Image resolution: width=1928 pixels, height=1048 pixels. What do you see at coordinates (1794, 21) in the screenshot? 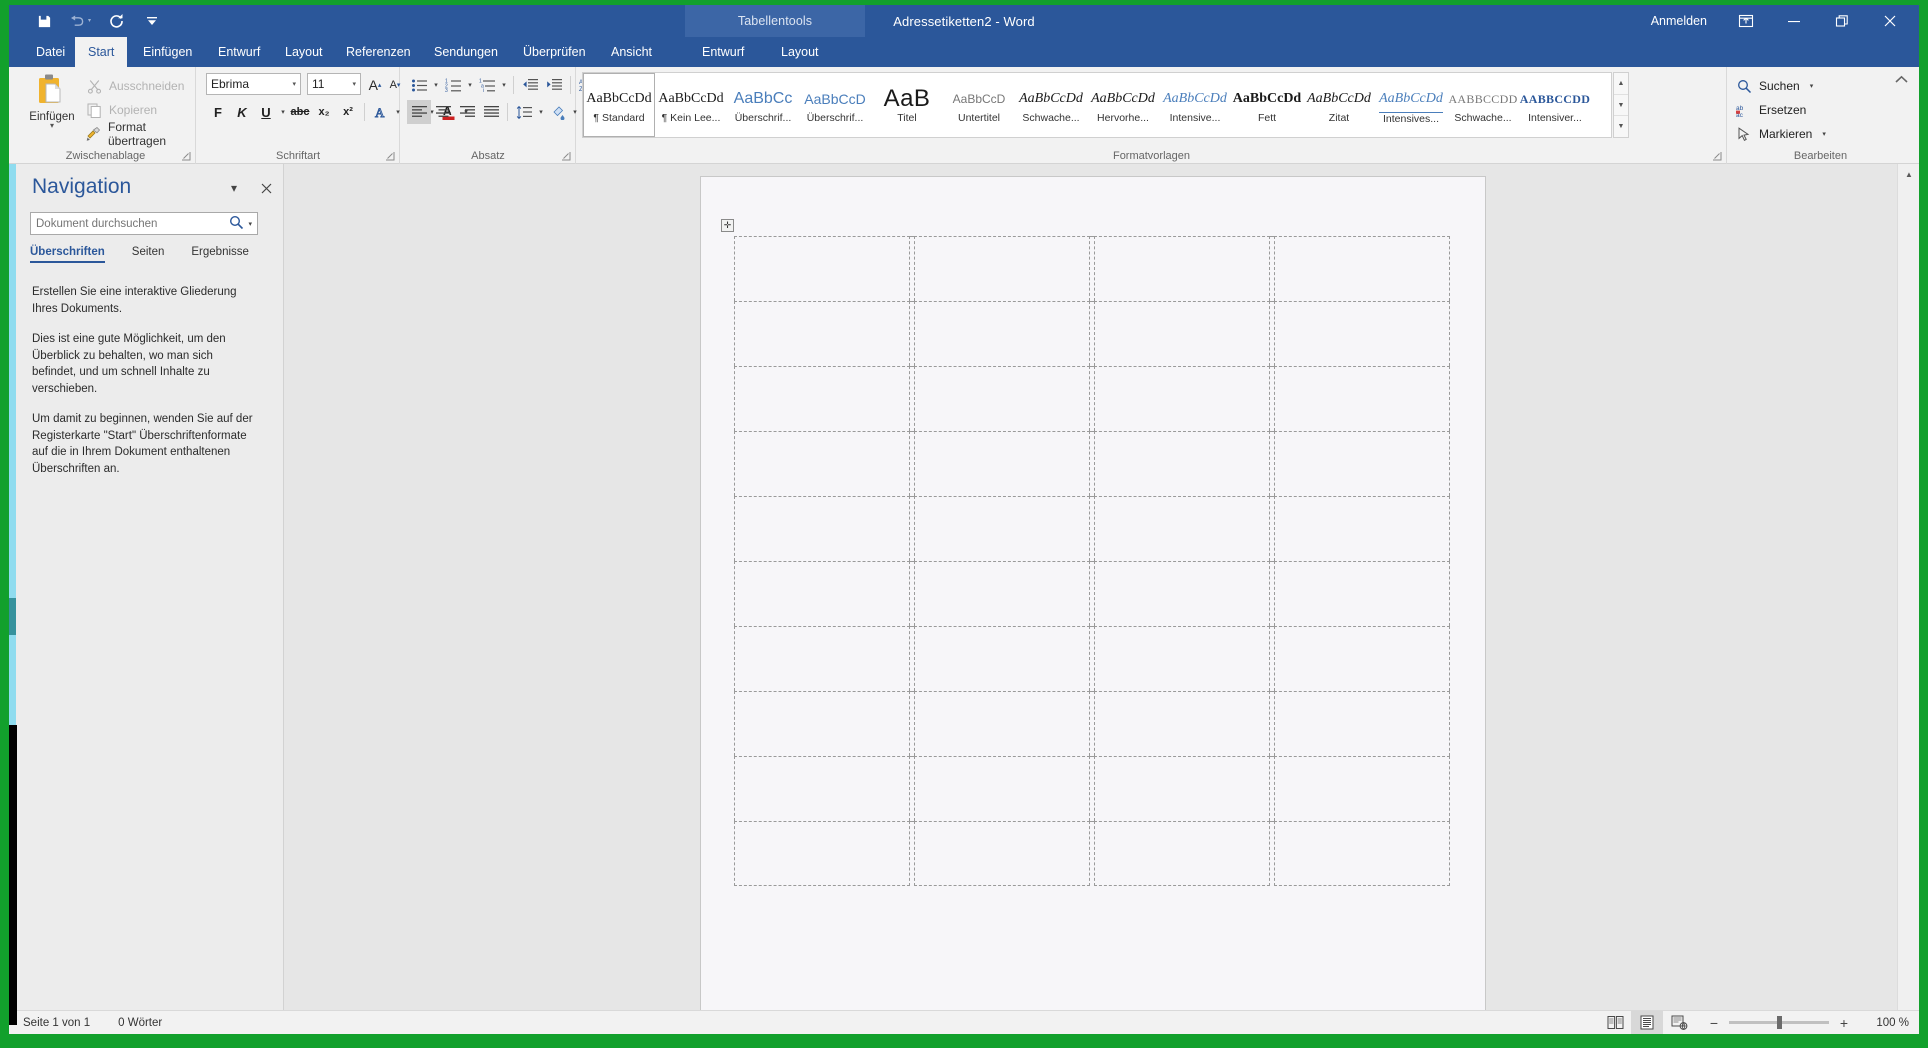
I see `minimize-icon` at bounding box center [1794, 21].